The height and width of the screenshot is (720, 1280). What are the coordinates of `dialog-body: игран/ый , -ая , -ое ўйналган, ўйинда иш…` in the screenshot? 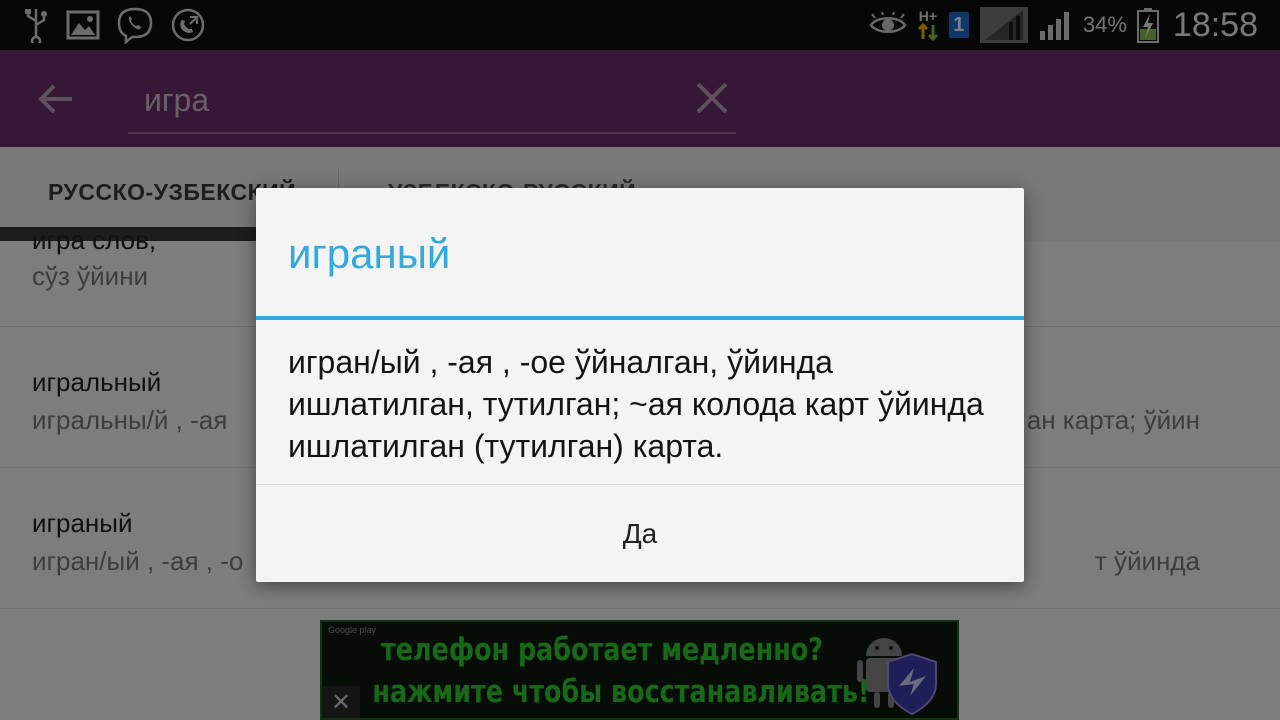 It's located at (636, 404).